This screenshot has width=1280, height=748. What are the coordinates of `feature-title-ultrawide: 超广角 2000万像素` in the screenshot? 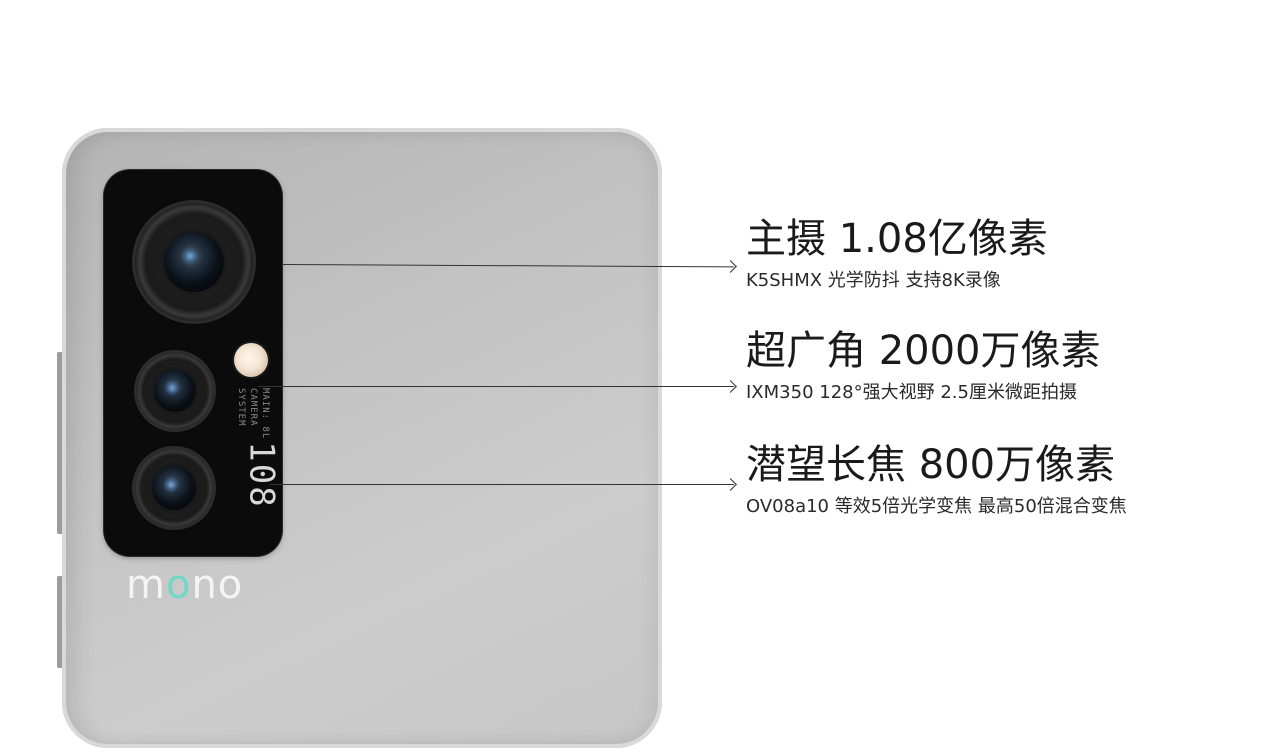 It's located at (923, 351).